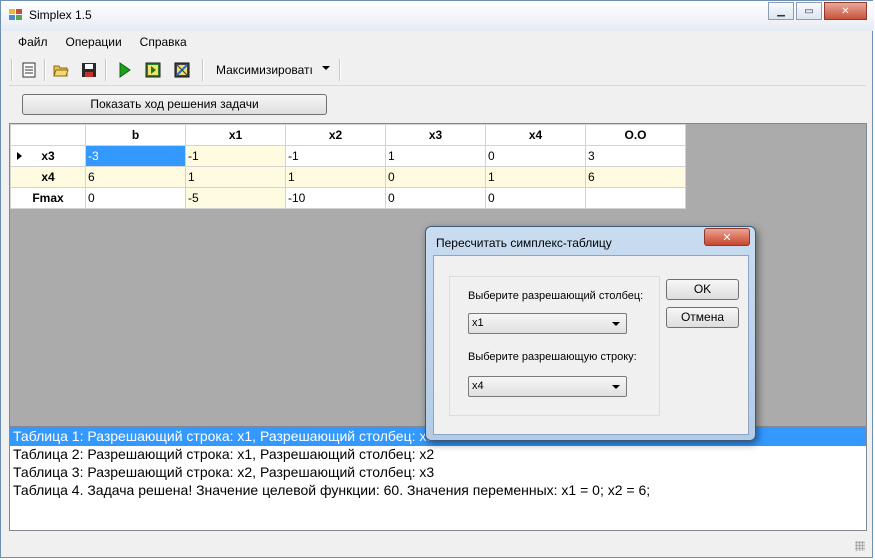  I want to click on dialog-close-button: ✕, so click(727, 237).